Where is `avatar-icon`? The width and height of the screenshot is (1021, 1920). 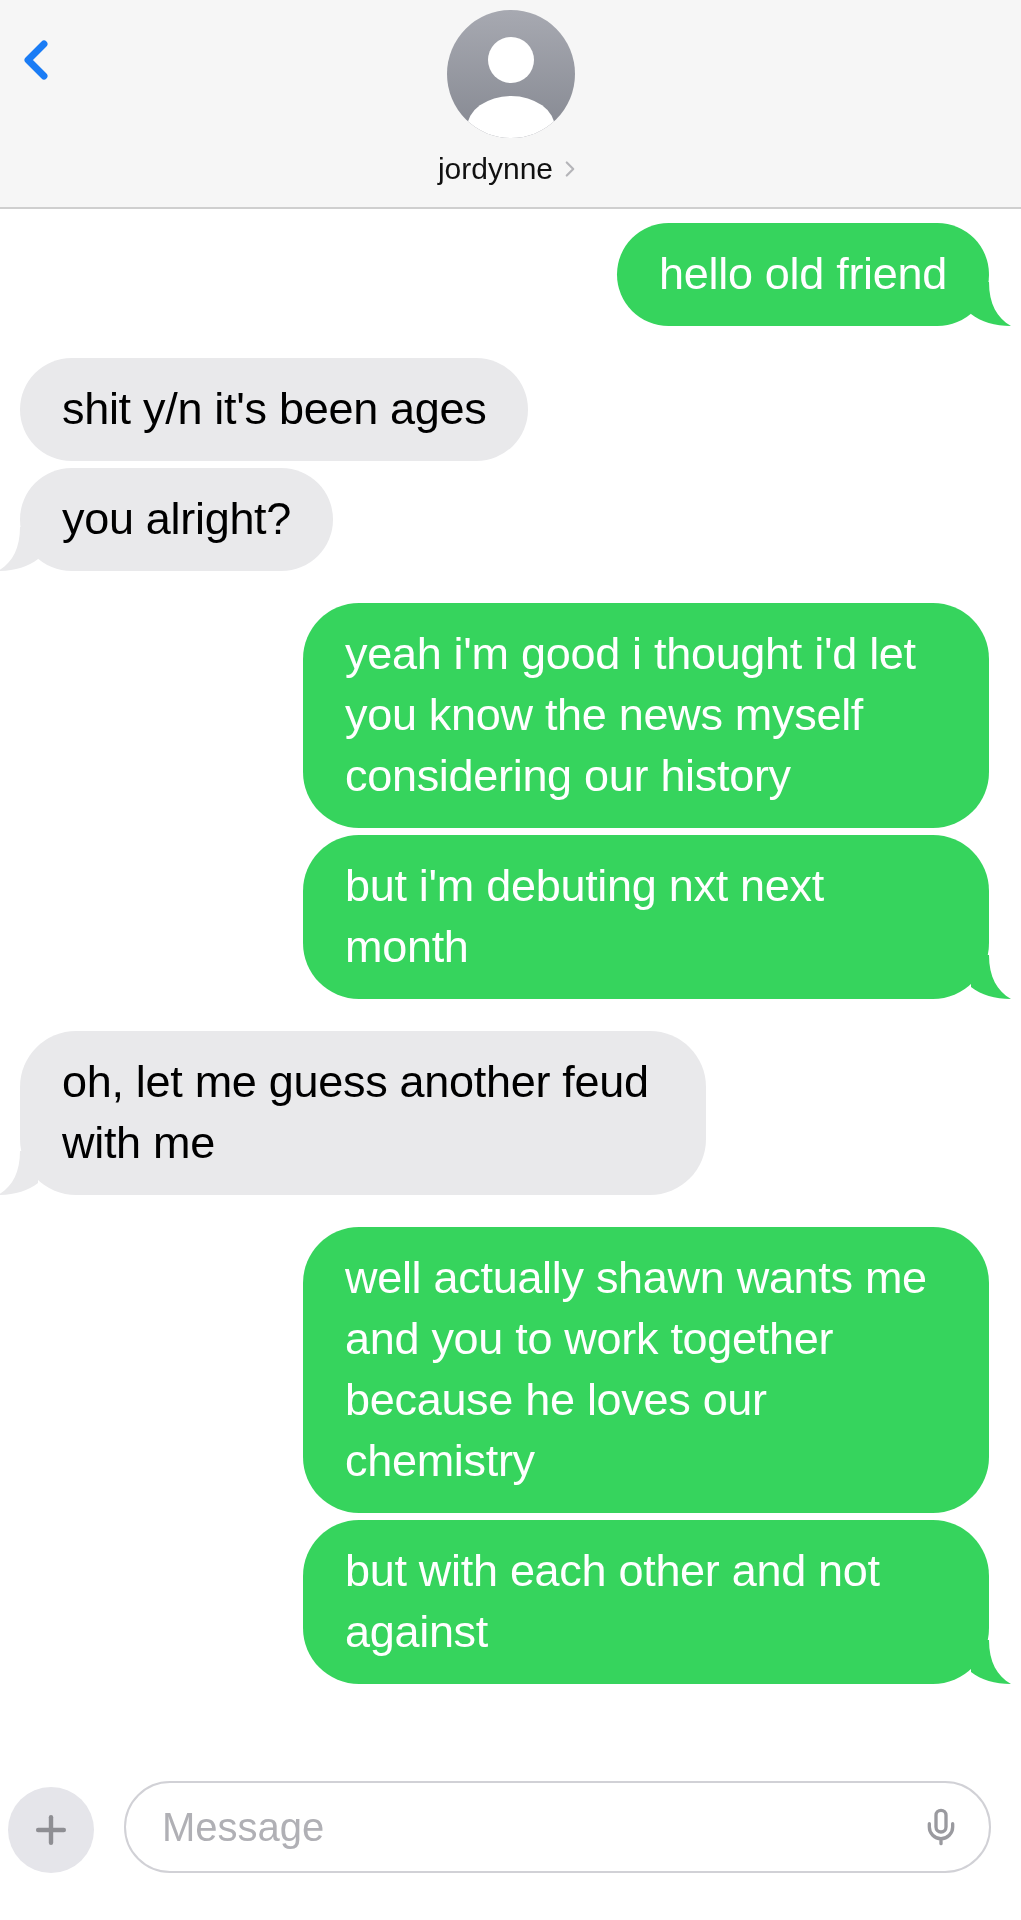
avatar-icon is located at coordinates (510, 74).